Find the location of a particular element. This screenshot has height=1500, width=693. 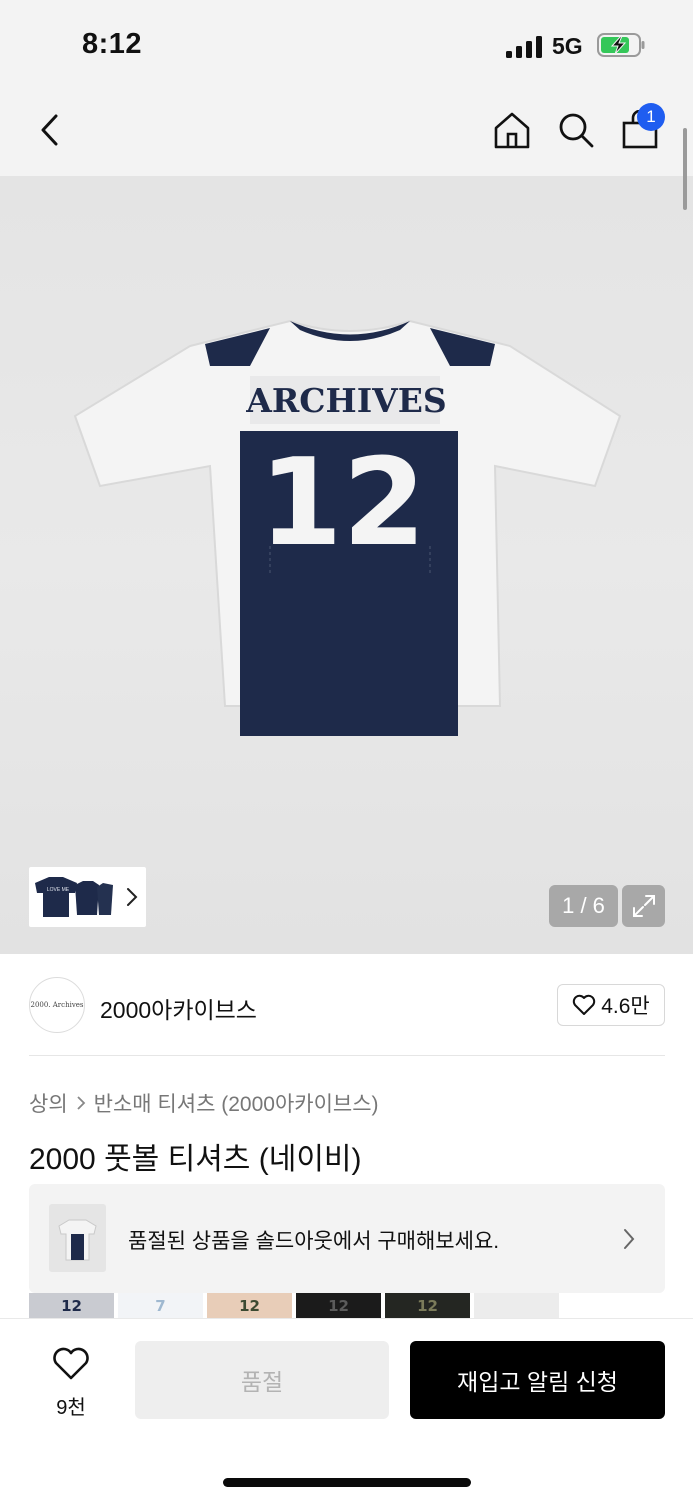

wishlist-count: 9천 is located at coordinates (71, 1408).